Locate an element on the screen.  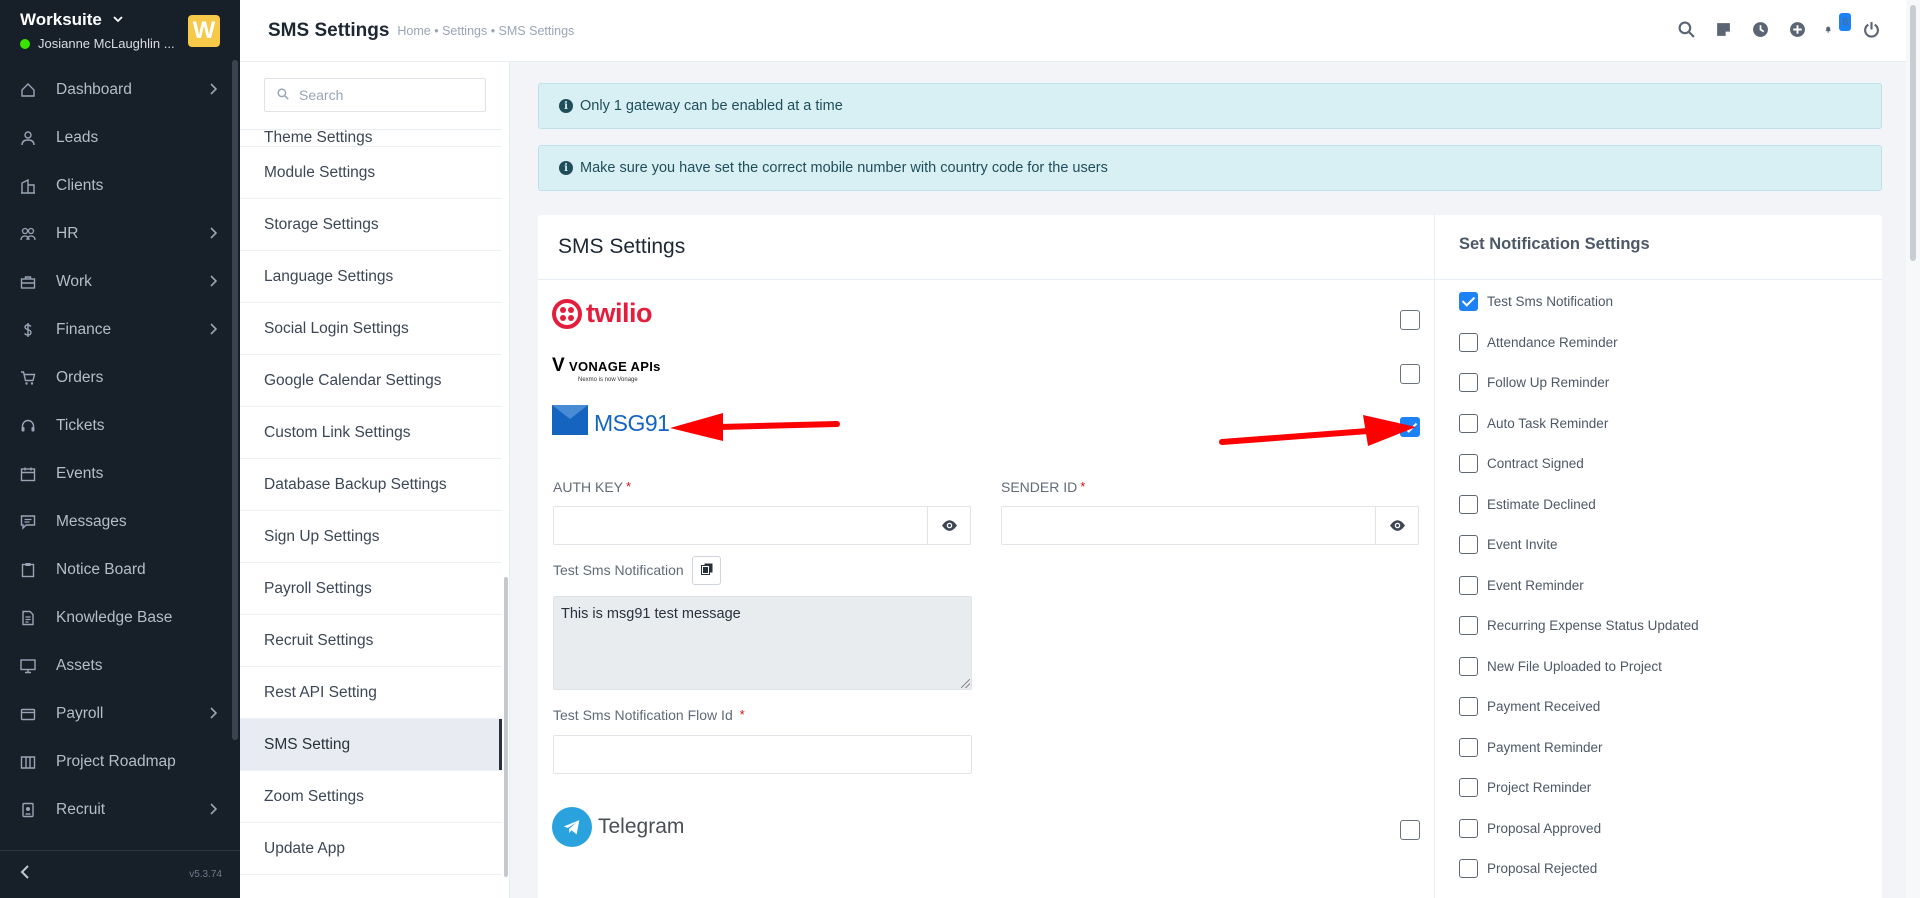
sidebar-item-project-roadmap: Project Roadmap is located at coordinates (120, 762).